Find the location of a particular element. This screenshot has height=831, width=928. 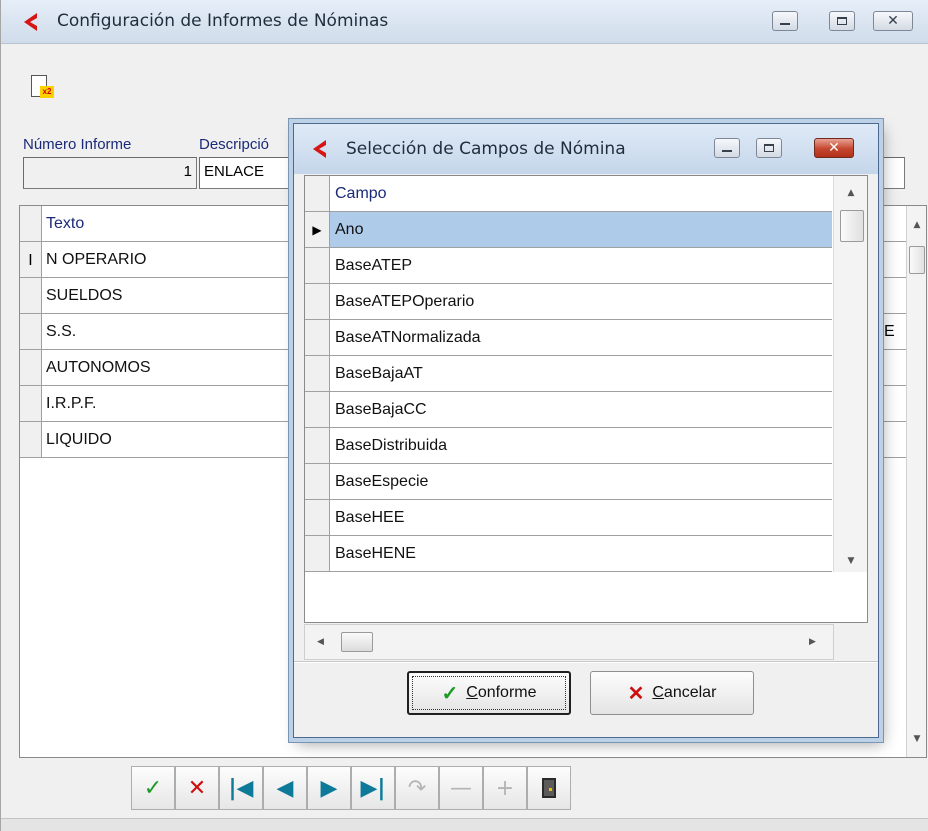

partial-column-text: E is located at coordinates (889, 331).